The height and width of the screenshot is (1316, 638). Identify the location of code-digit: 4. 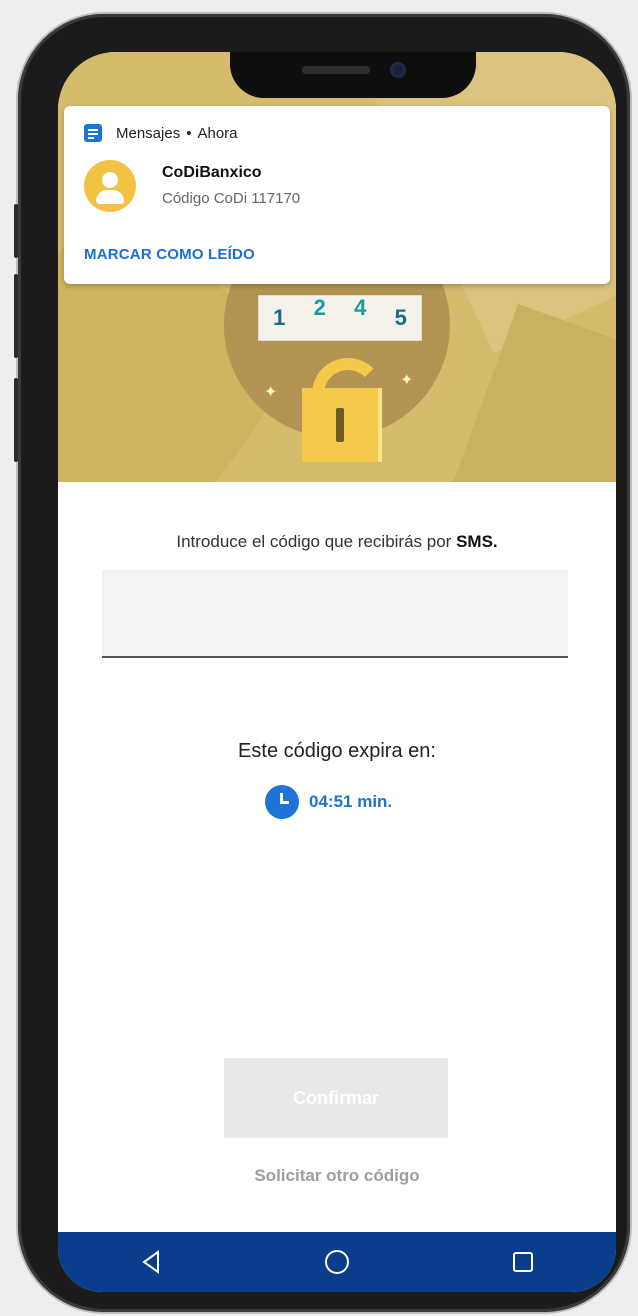
(360, 307).